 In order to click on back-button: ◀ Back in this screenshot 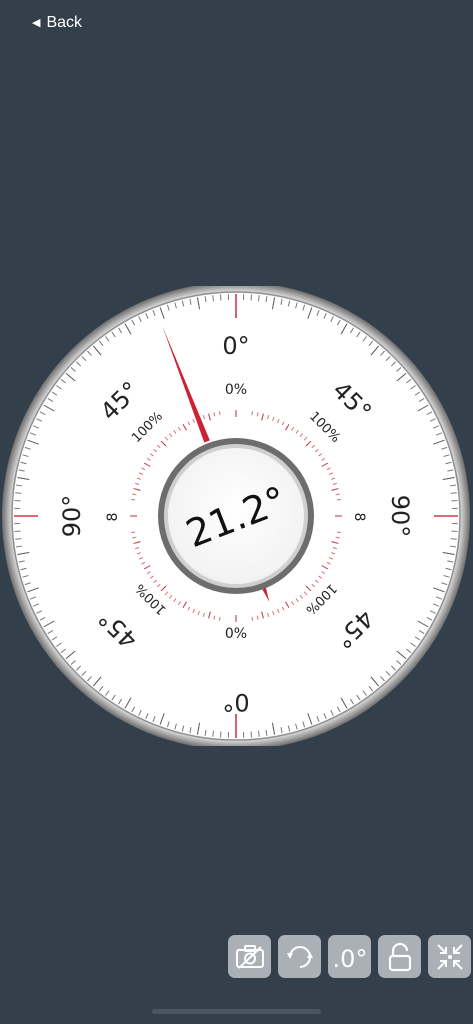, I will do `click(57, 23)`.